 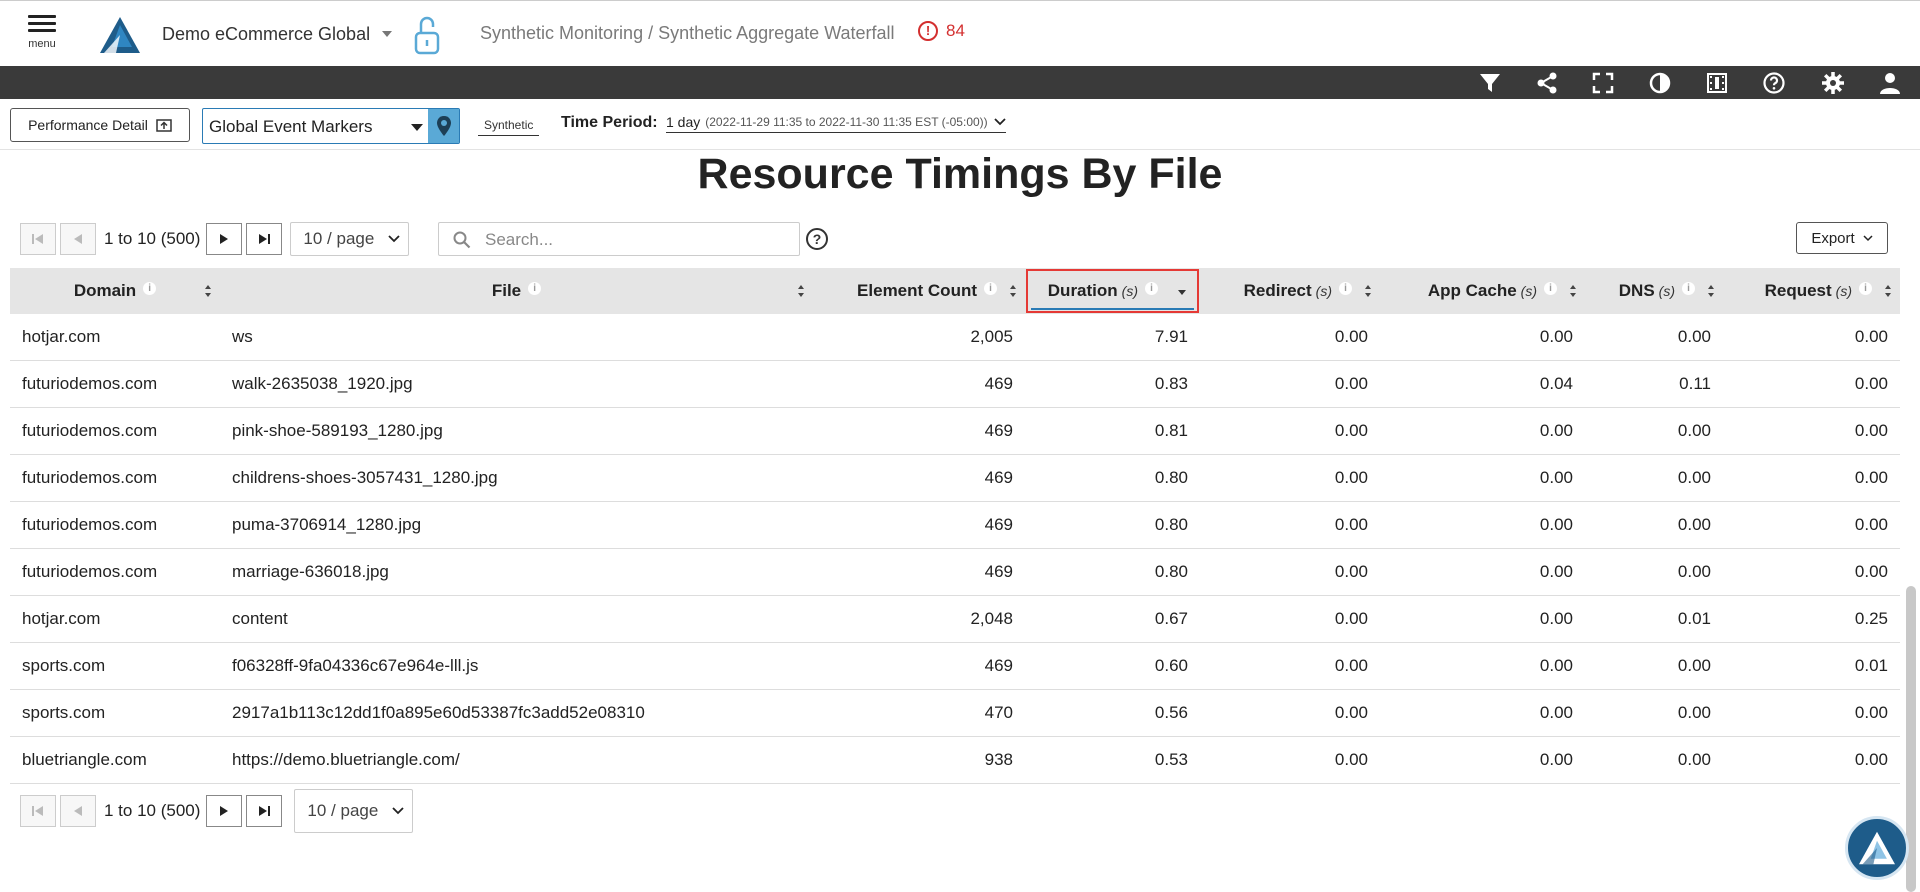 What do you see at coordinates (1482, 291) in the screenshot?
I see `column-header-app-cache: App Cache (s) i` at bounding box center [1482, 291].